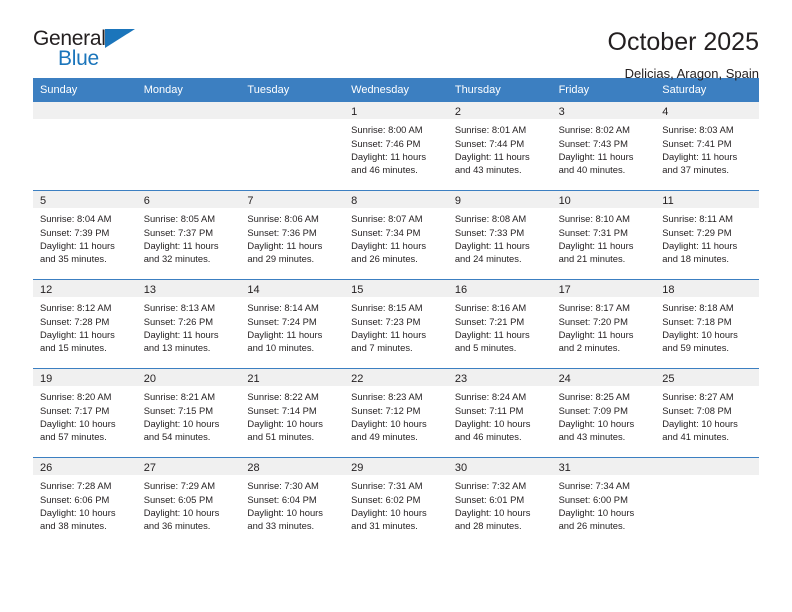  What do you see at coordinates (461, 290) in the screenshot?
I see `day-number: 16` at bounding box center [461, 290].